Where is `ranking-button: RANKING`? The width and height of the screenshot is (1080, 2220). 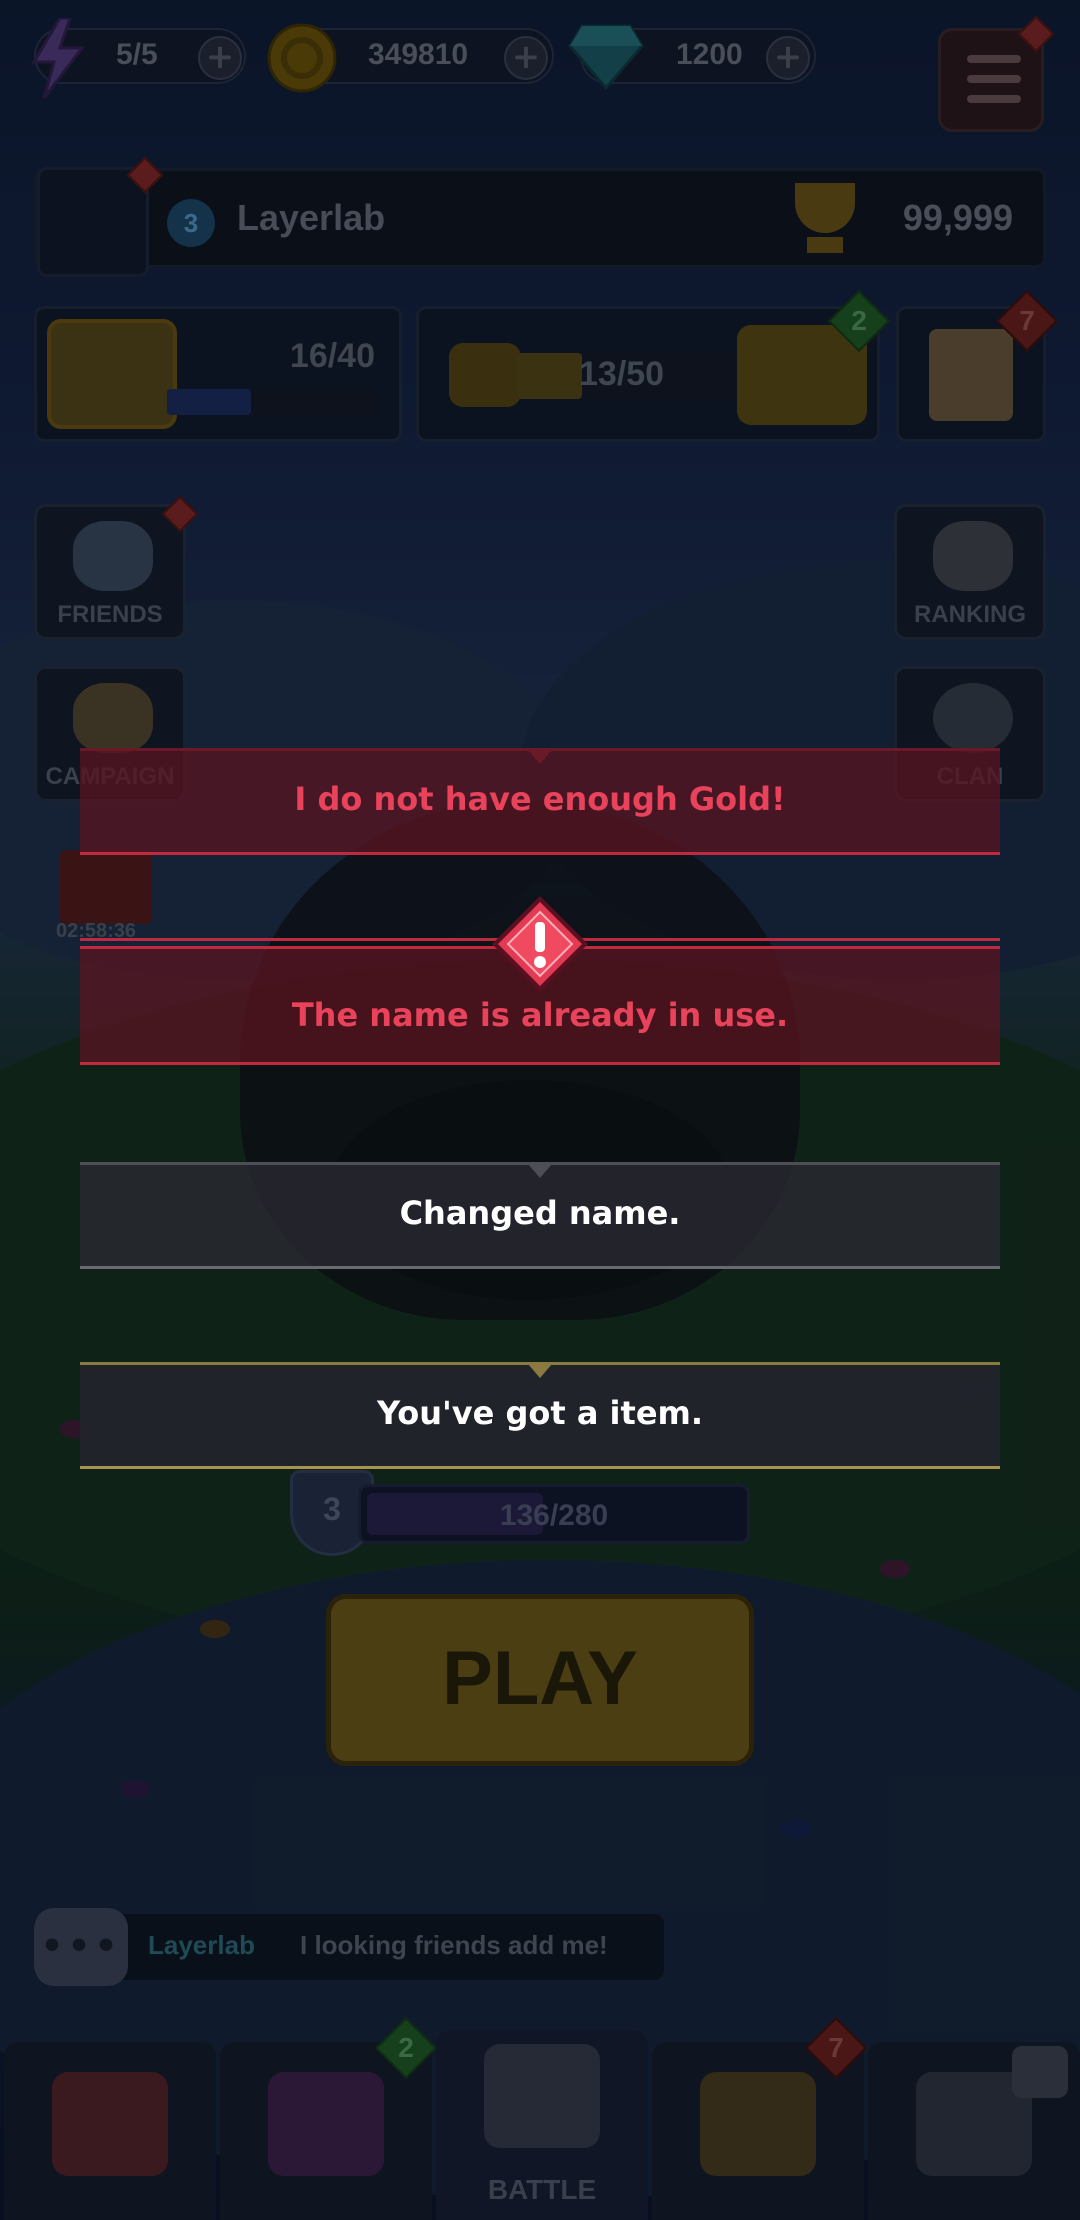
ranking-button: RANKING is located at coordinates (970, 572).